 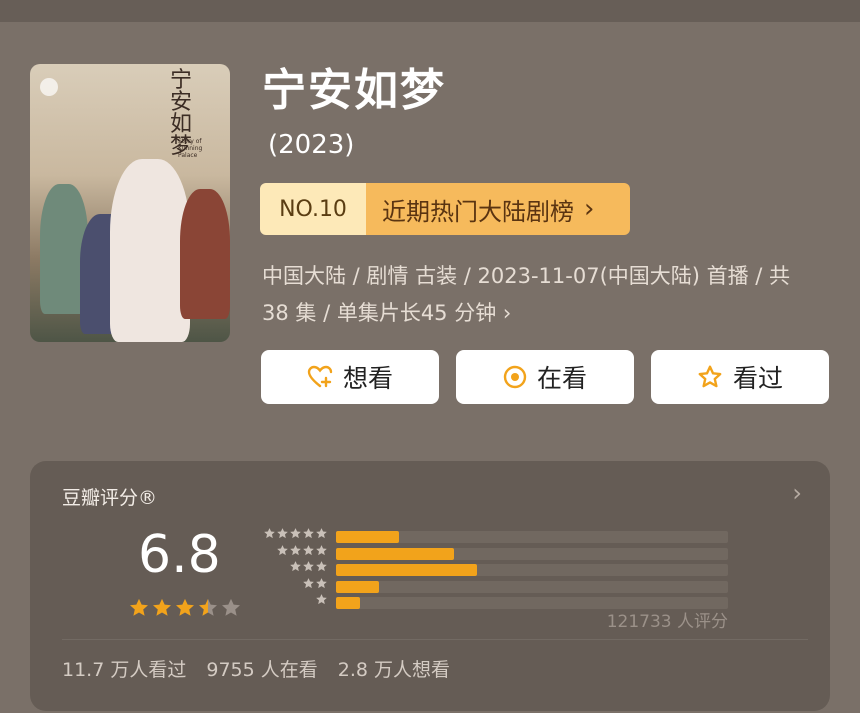 What do you see at coordinates (379, 313) in the screenshot?
I see `info-line-text: 38 集 / 单集片长45 分钟` at bounding box center [379, 313].